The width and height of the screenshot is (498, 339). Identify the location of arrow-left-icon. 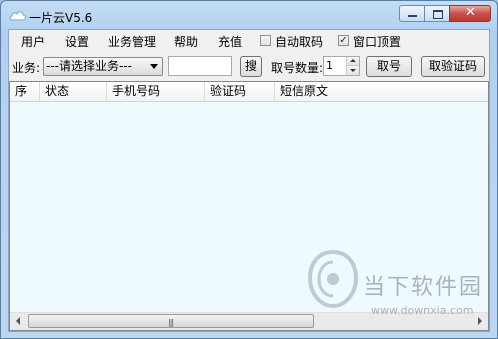
(18, 321).